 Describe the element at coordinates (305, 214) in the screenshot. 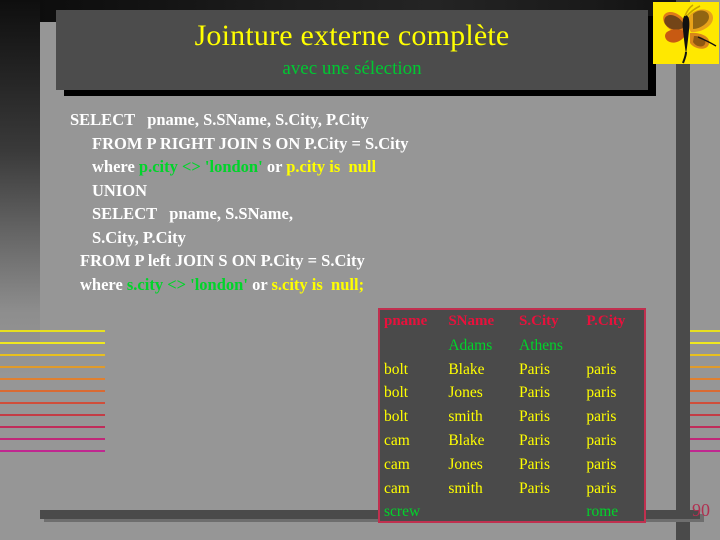

I see `sql-line: SELECT pname, S.SName,` at that location.